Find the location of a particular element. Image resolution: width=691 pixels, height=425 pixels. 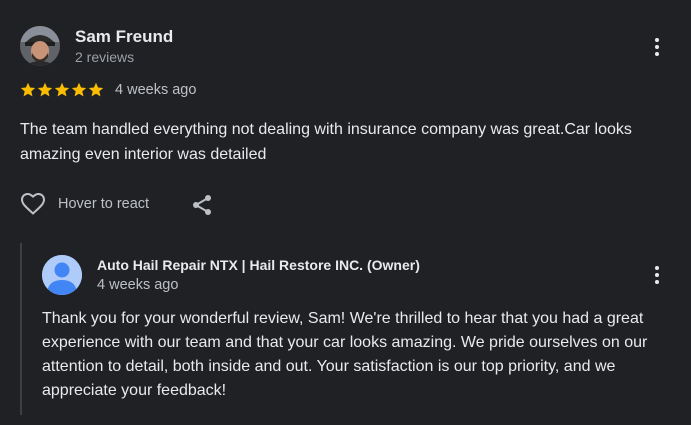

share-icon is located at coordinates (202, 205).